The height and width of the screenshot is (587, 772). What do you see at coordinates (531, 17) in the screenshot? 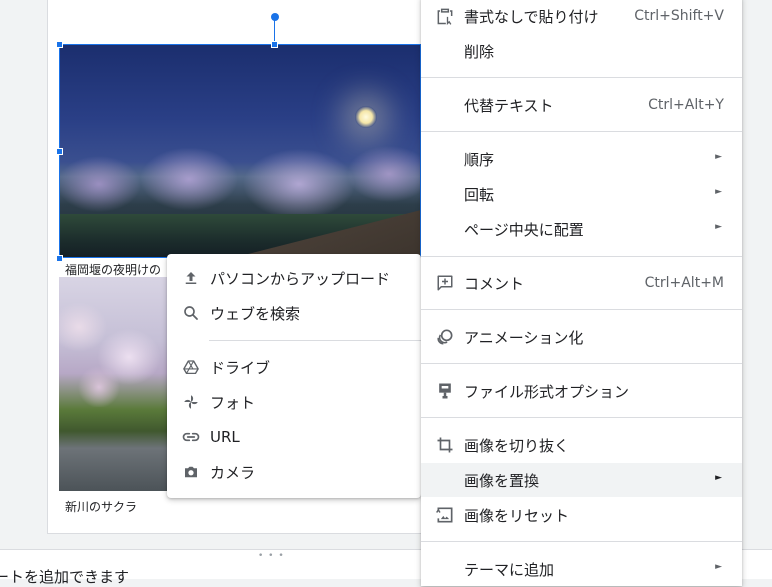
I see `paste-without-formatting-label: 書式なしで貼り付け` at bounding box center [531, 17].